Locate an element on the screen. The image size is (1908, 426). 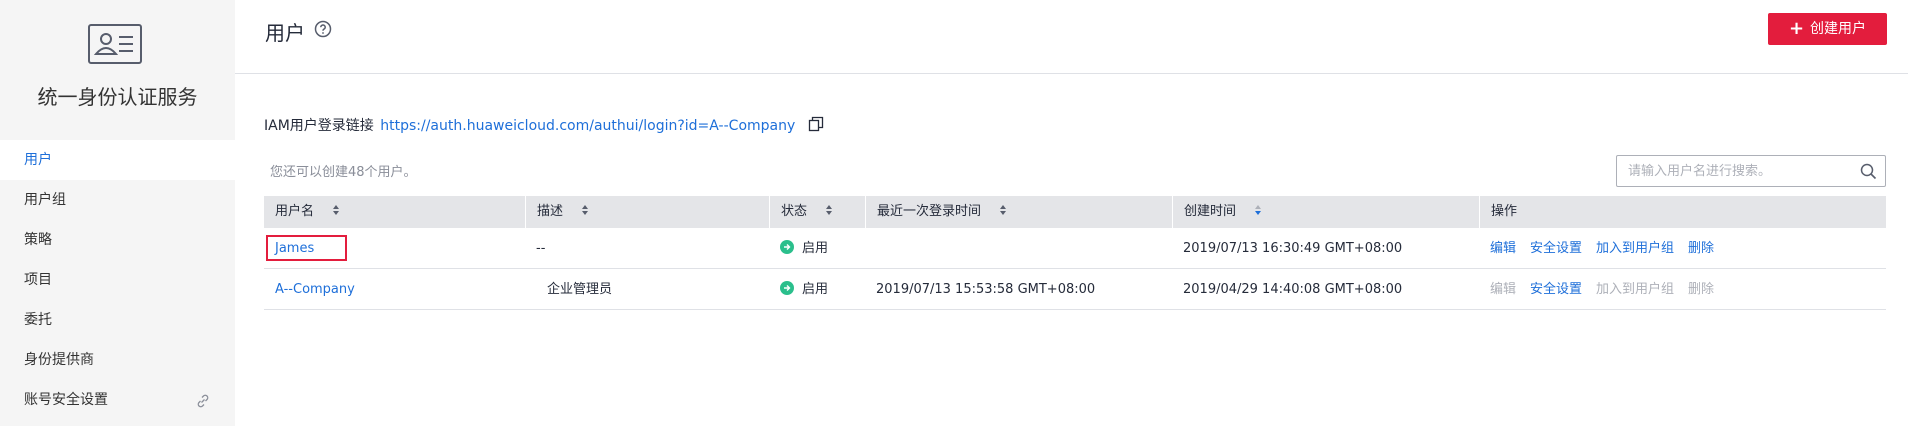
sidebar: 统一身份认证服务 用户 用户组 策略 项目 委托 身份提供商 账号安全设置 is located at coordinates (117, 213).